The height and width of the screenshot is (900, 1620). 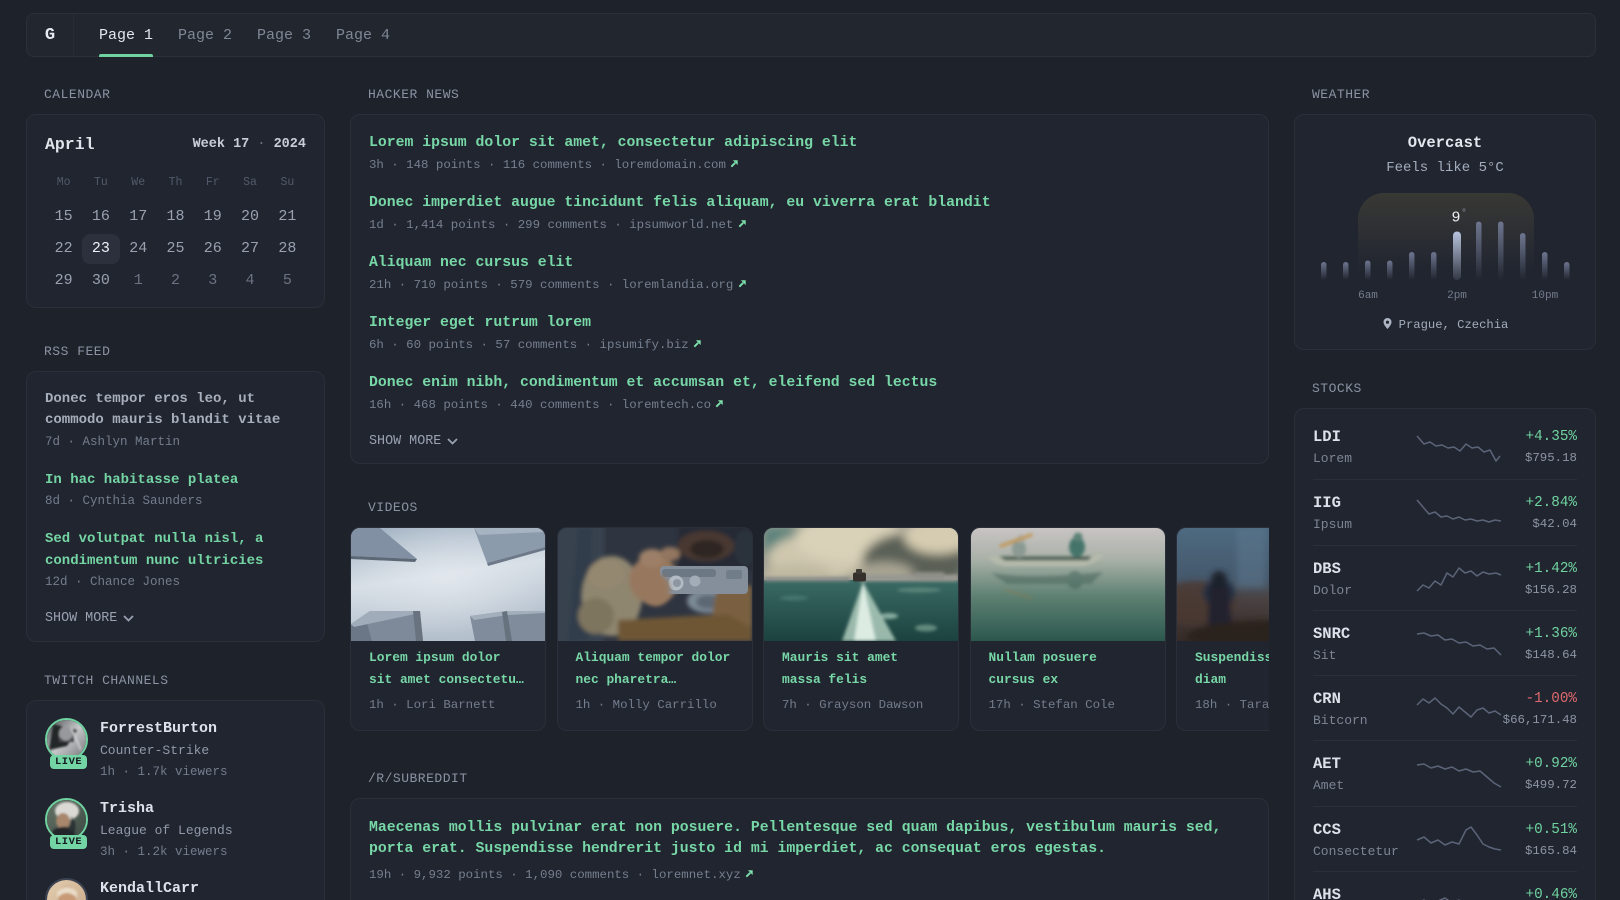 I want to click on svg-text: 2pm, so click(x=1457, y=296).